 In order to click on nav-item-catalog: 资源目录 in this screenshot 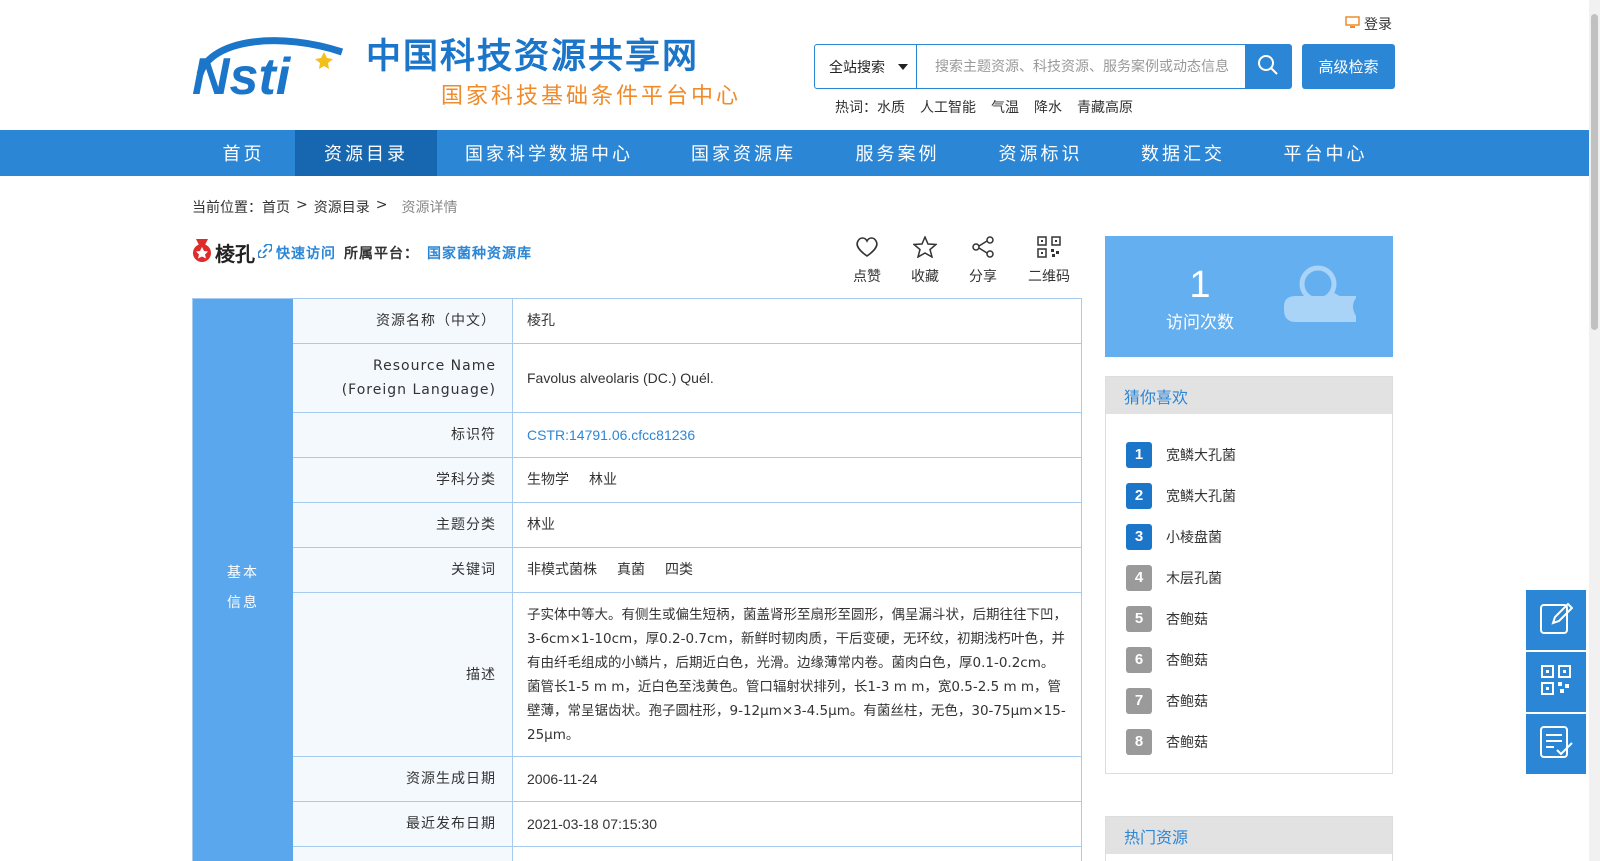, I will do `click(366, 153)`.